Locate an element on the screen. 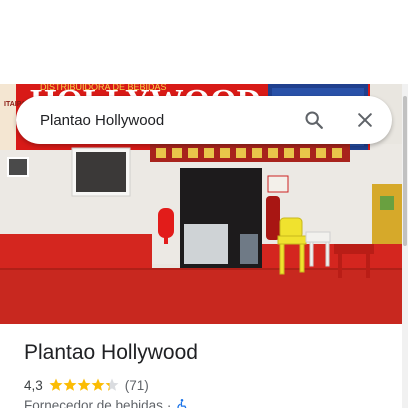 The image size is (408, 408). search-input is located at coordinates (165, 120).